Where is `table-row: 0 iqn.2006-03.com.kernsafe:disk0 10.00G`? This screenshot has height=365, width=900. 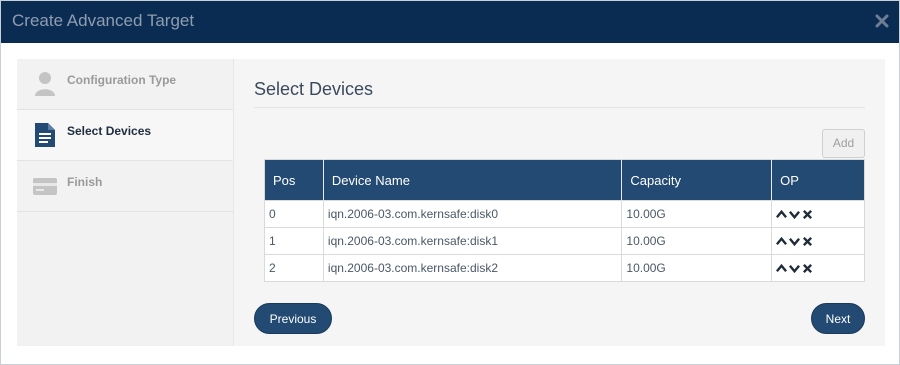 table-row: 0 iqn.2006-03.com.kernsafe:disk0 10.00G is located at coordinates (564, 214).